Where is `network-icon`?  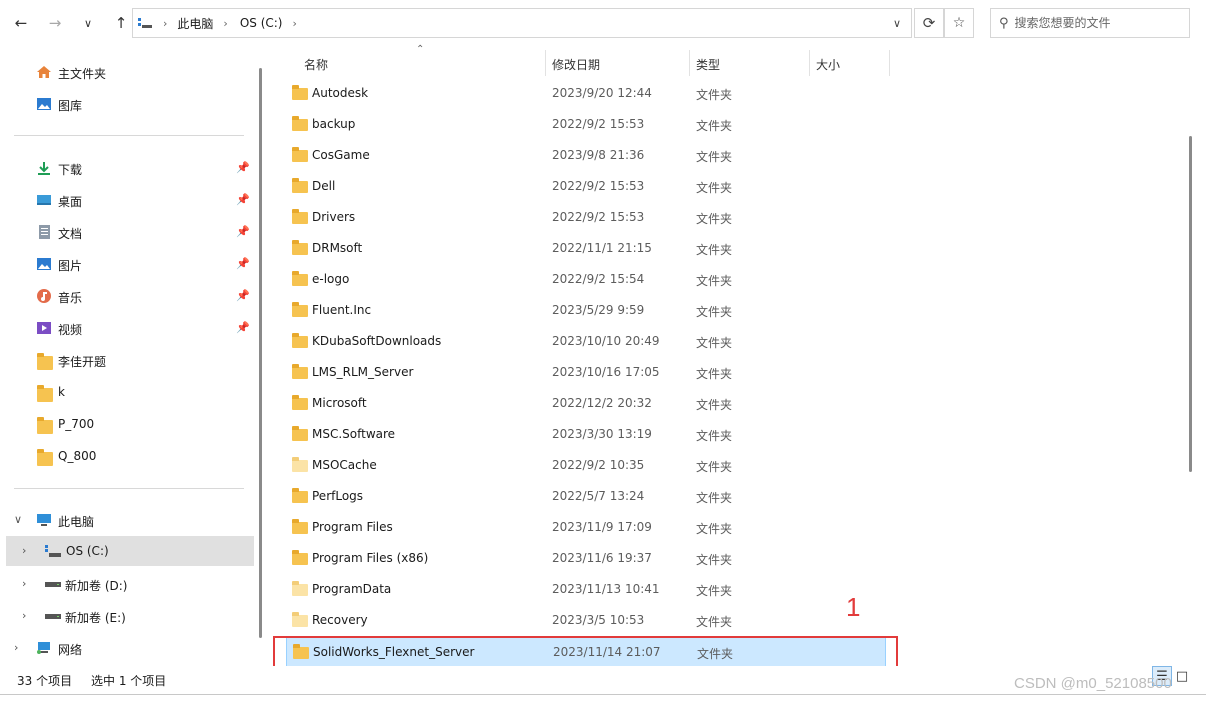 network-icon is located at coordinates (44, 648).